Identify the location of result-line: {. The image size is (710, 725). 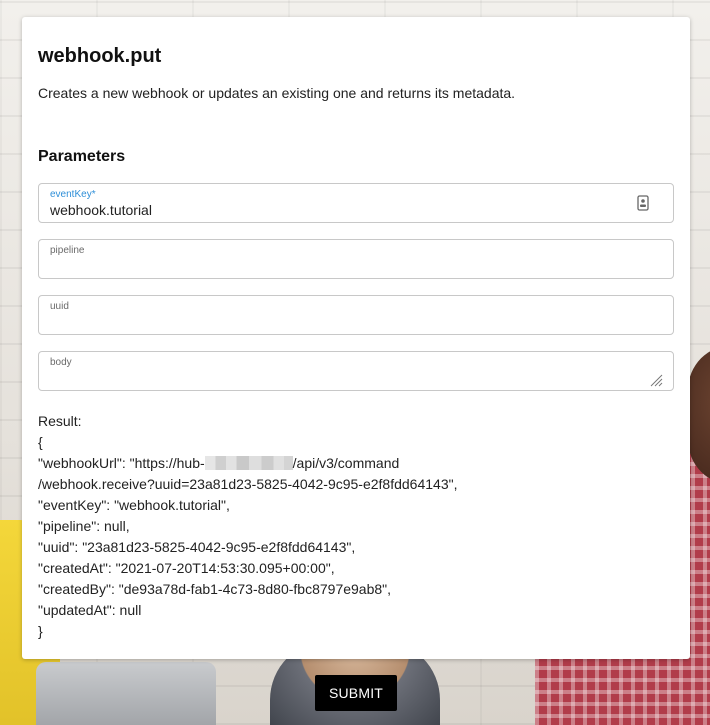
(40, 442).